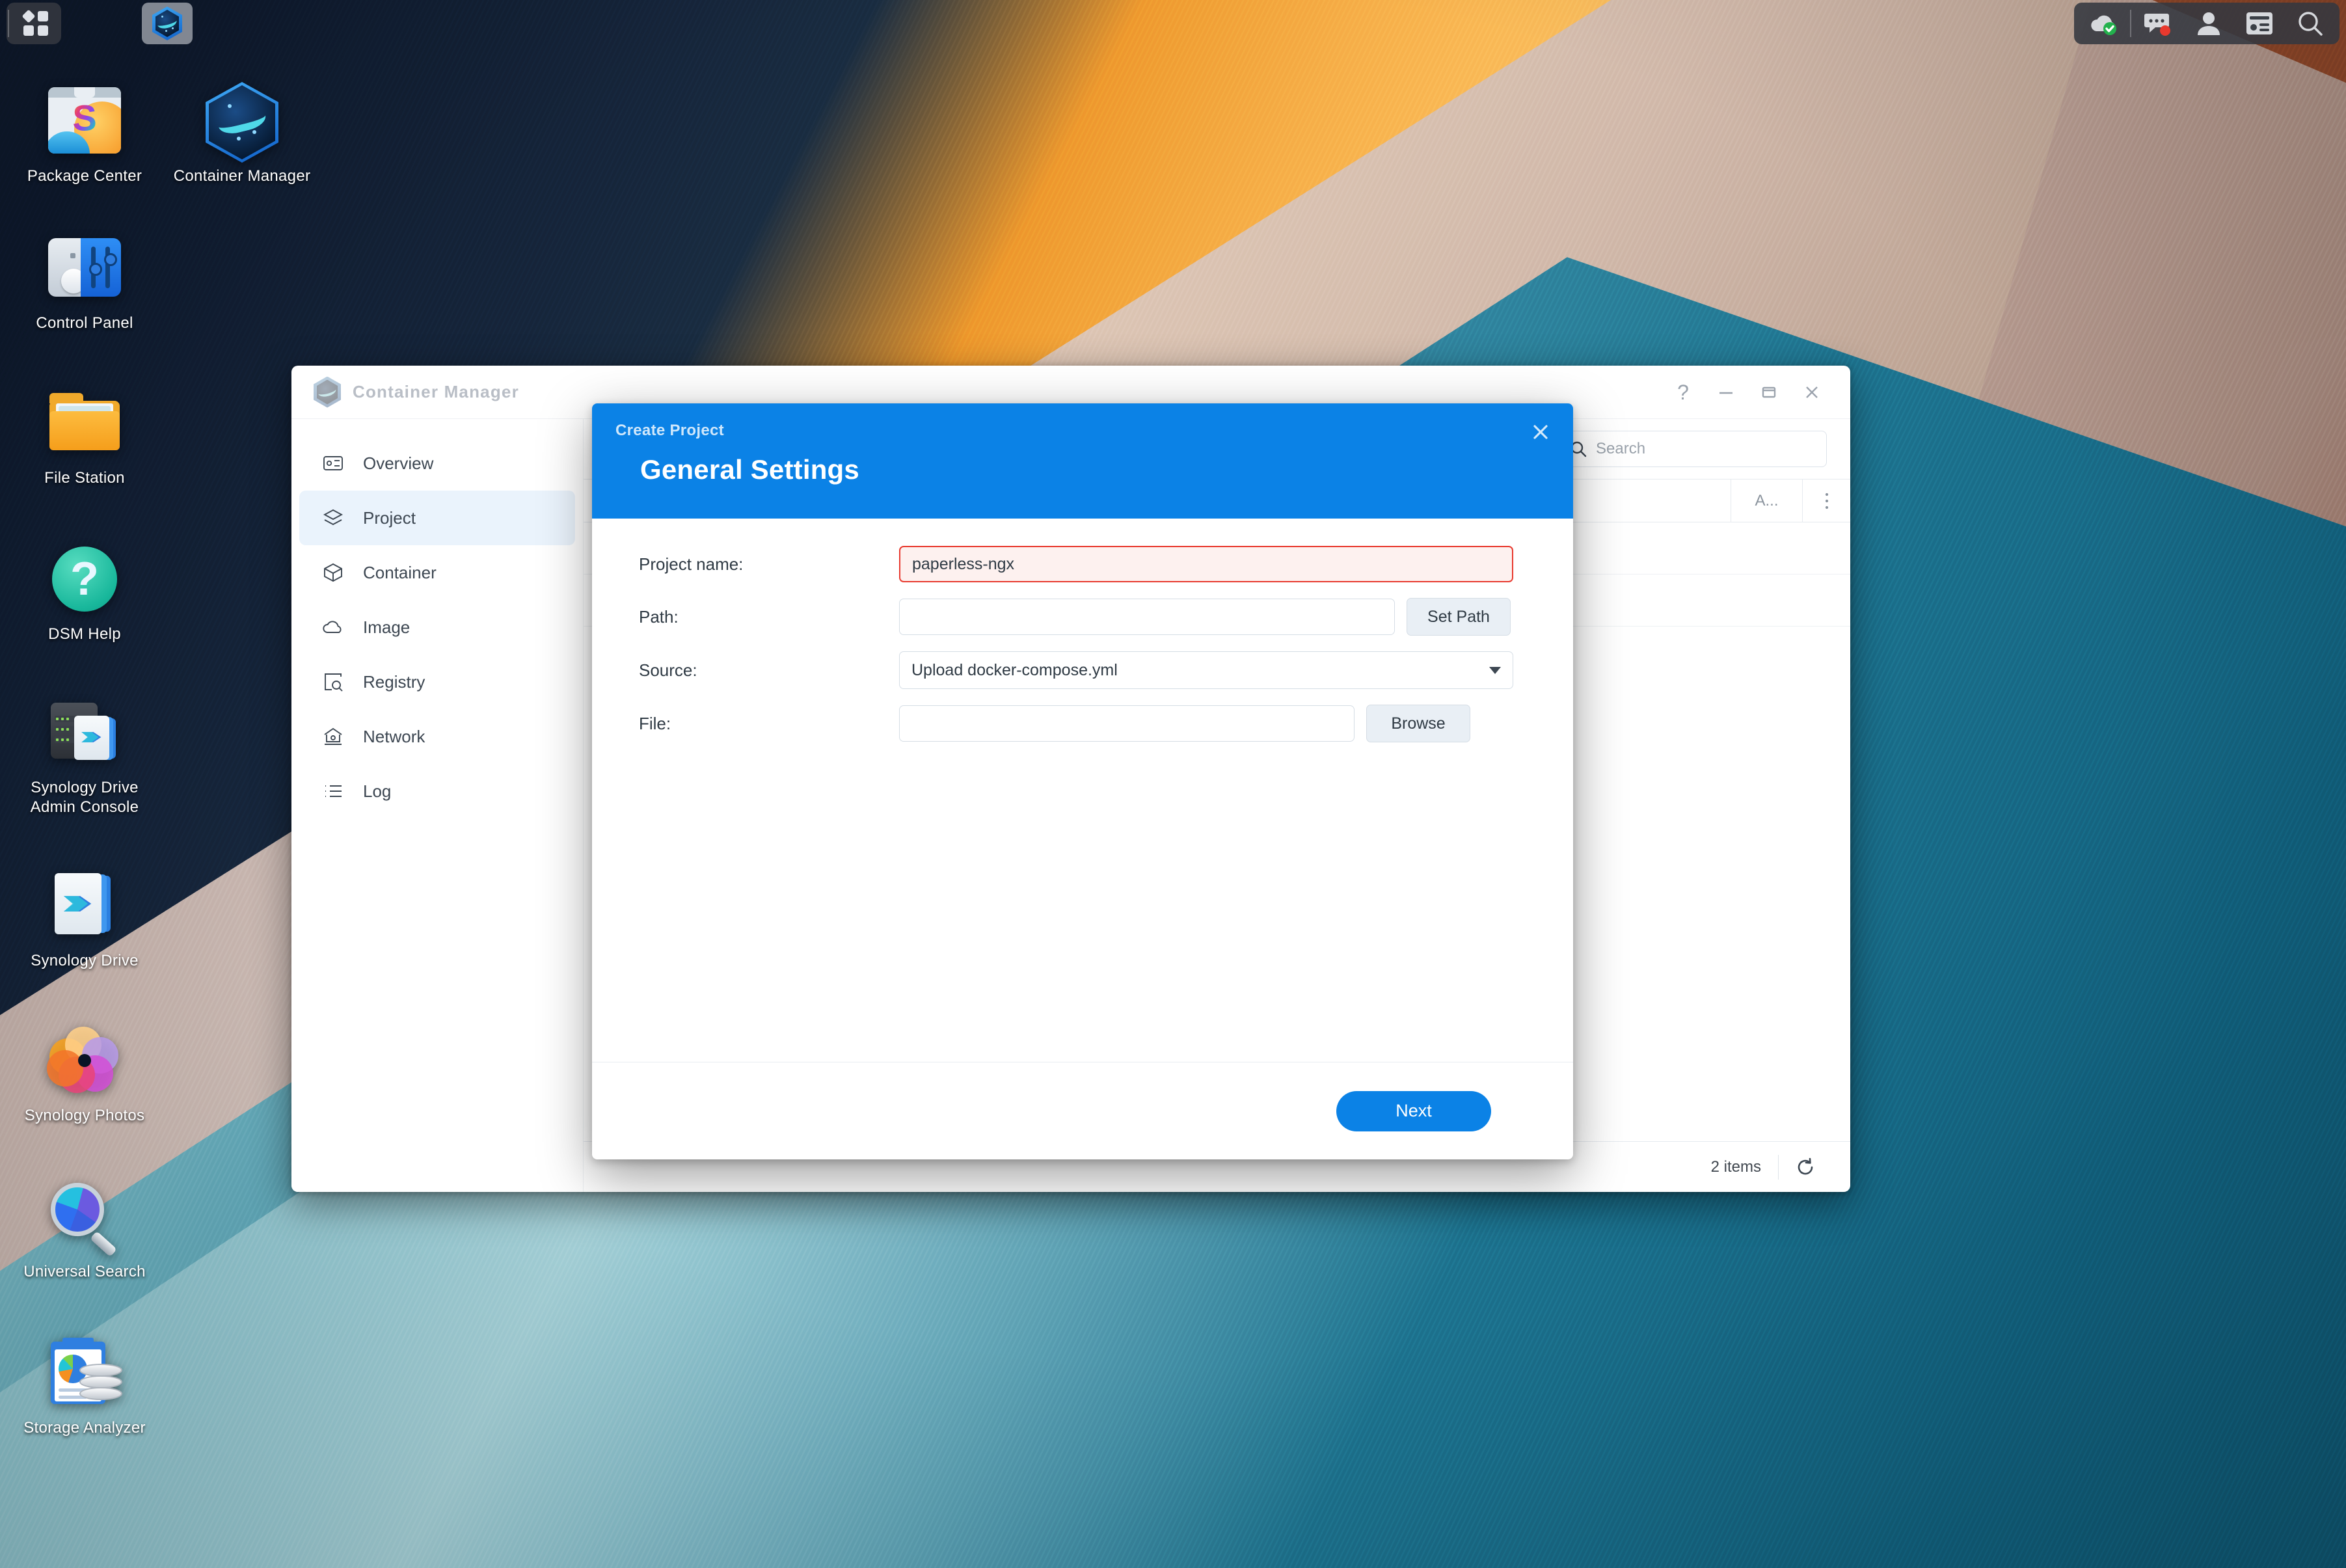 This screenshot has width=2346, height=1568. I want to click on chevron-down-icon, so click(1495, 670).